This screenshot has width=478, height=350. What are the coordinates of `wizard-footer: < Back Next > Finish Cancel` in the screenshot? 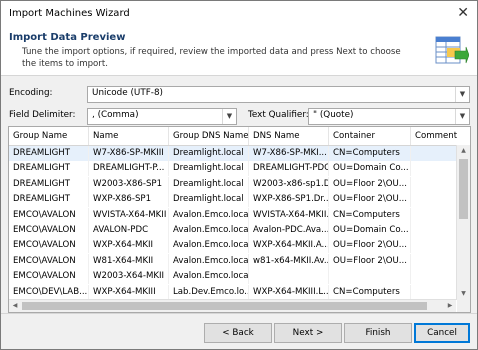 It's located at (239, 331).